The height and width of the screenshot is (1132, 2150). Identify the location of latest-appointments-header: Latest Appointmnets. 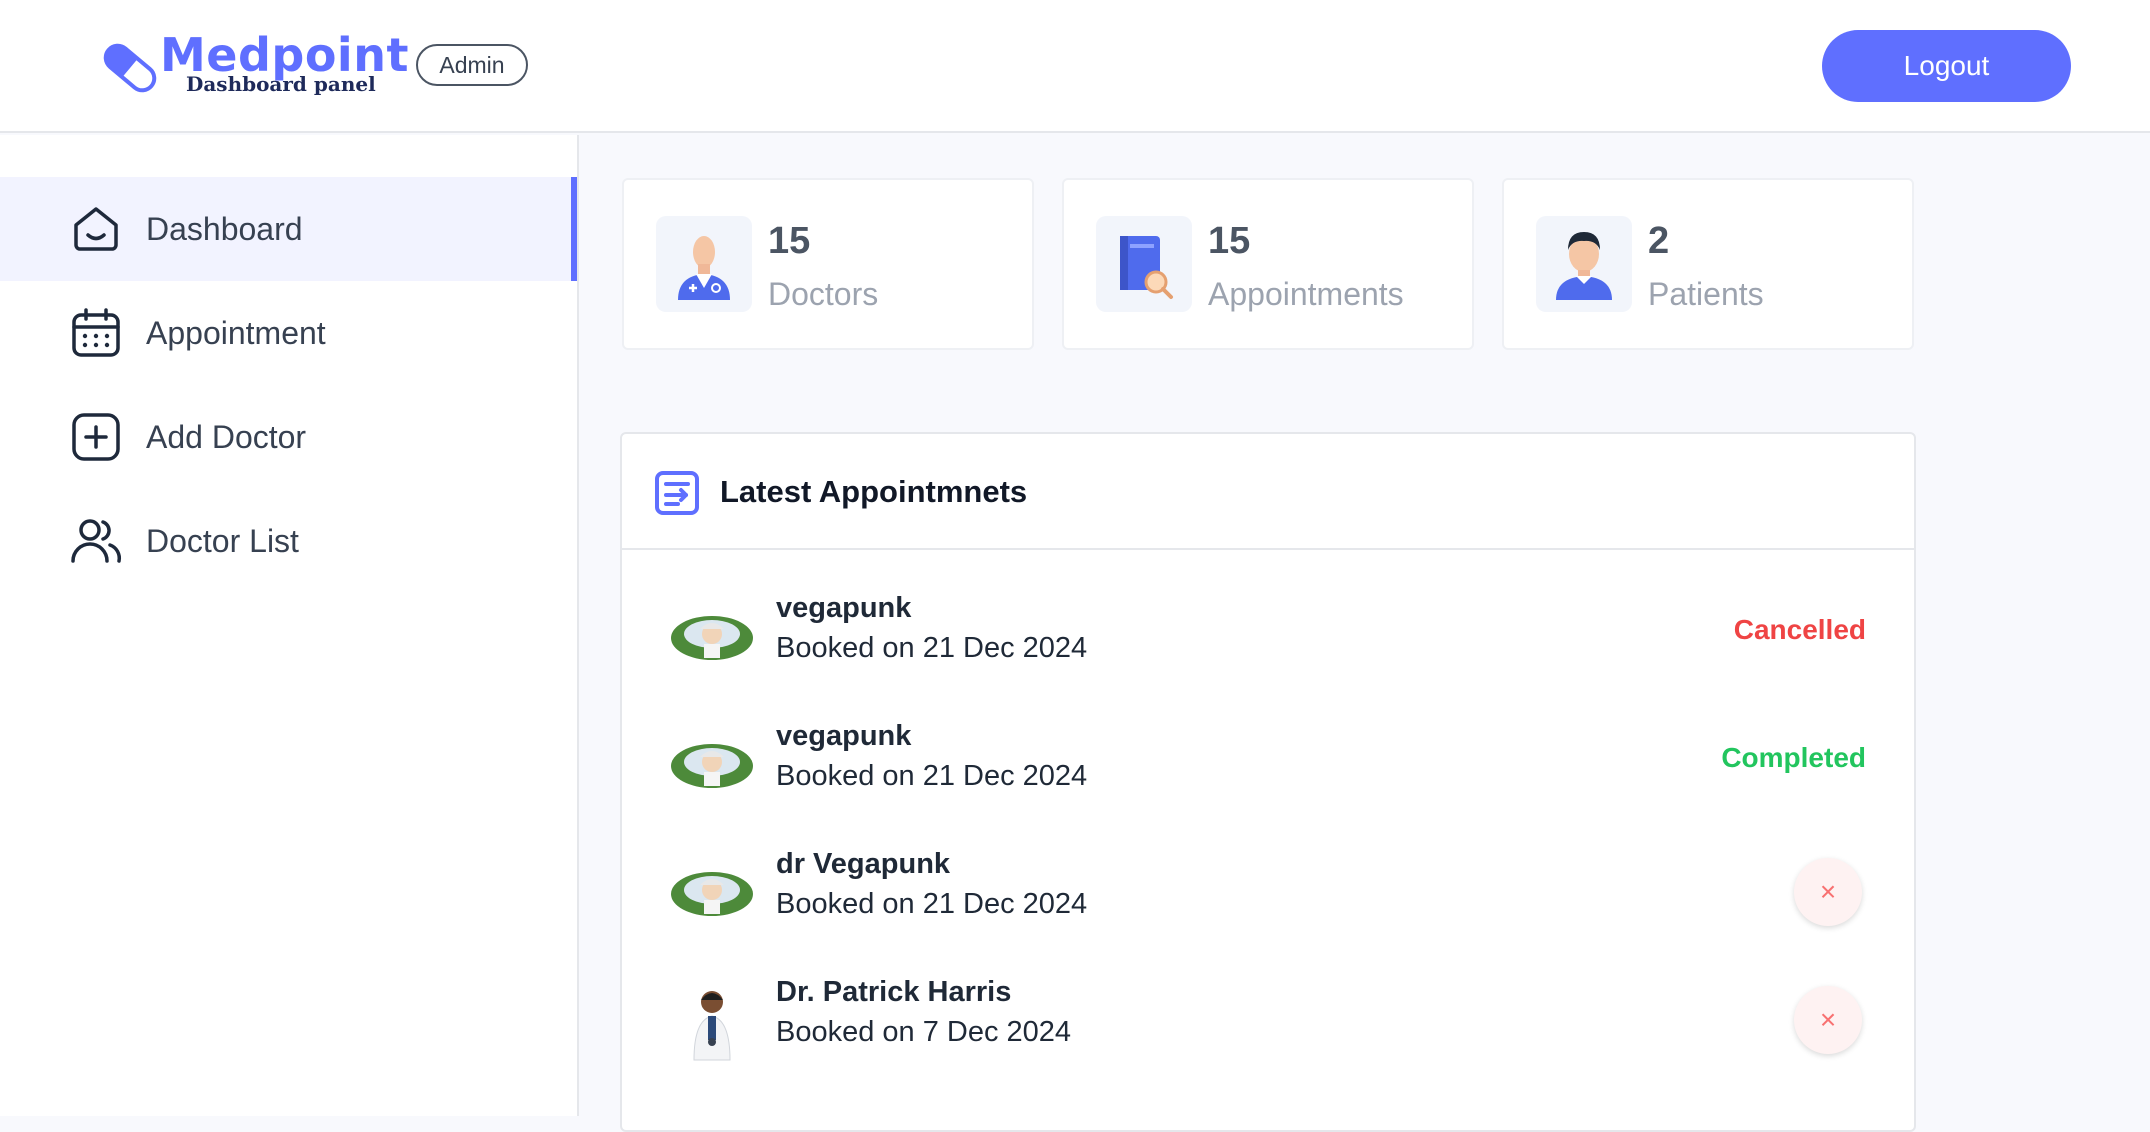
(1268, 492).